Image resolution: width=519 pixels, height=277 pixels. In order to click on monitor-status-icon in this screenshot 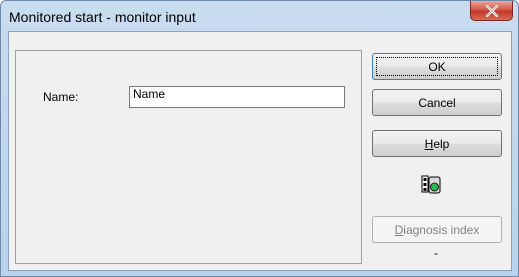, I will do `click(431, 184)`.